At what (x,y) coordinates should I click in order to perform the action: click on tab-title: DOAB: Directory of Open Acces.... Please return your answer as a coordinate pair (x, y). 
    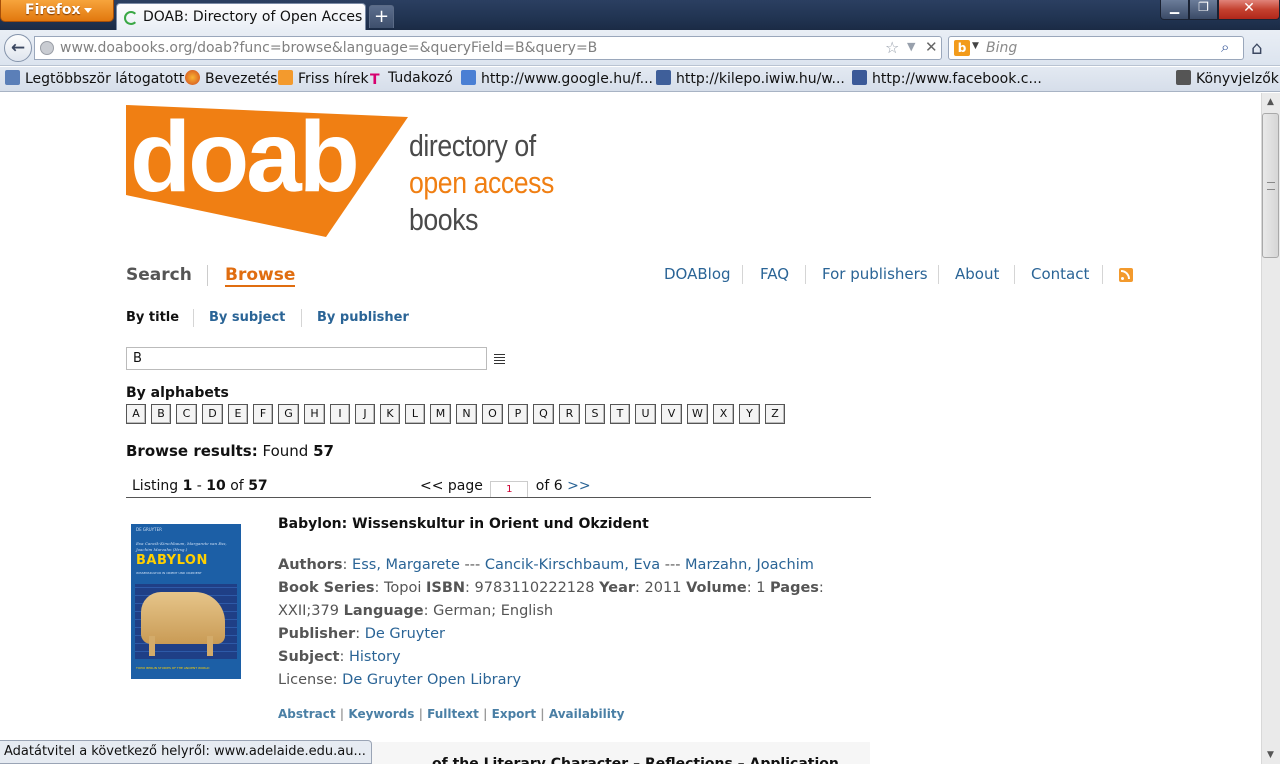
    Looking at the image, I should click on (253, 17).